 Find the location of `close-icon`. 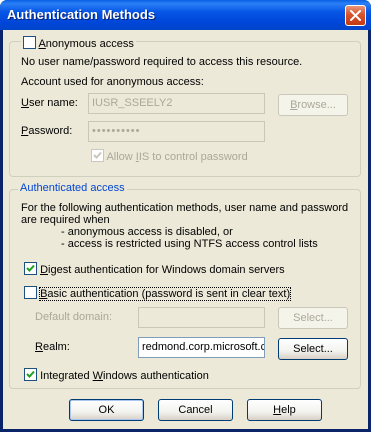

close-icon is located at coordinates (355, 15).